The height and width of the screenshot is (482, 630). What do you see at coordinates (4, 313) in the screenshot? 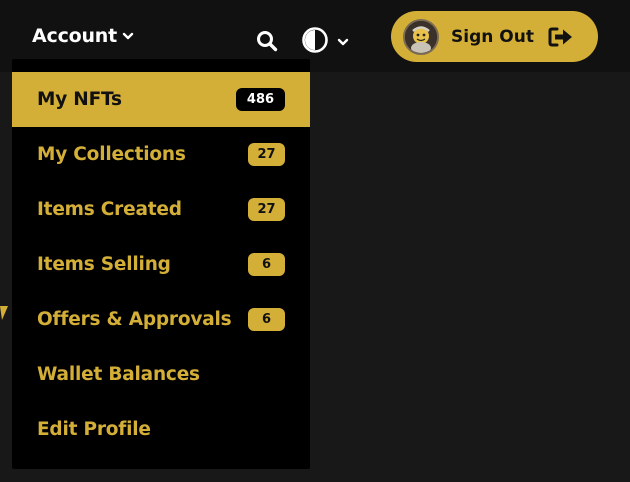
I see `partial-shape-edge` at bounding box center [4, 313].